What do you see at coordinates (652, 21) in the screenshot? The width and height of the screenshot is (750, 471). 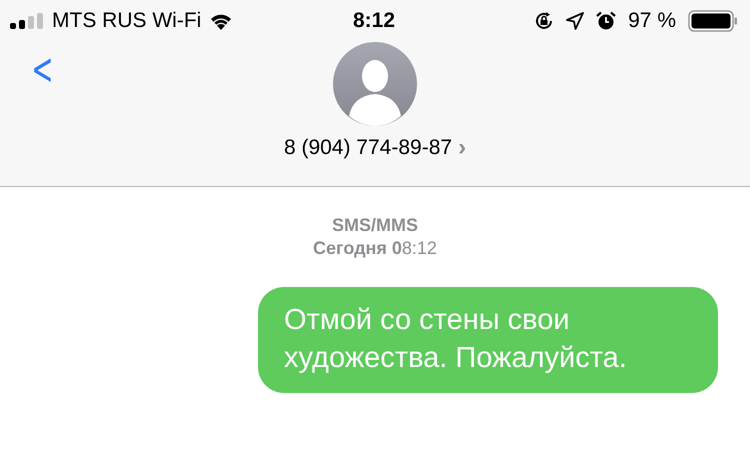 I see `battery-percentage: 97 %` at bounding box center [652, 21].